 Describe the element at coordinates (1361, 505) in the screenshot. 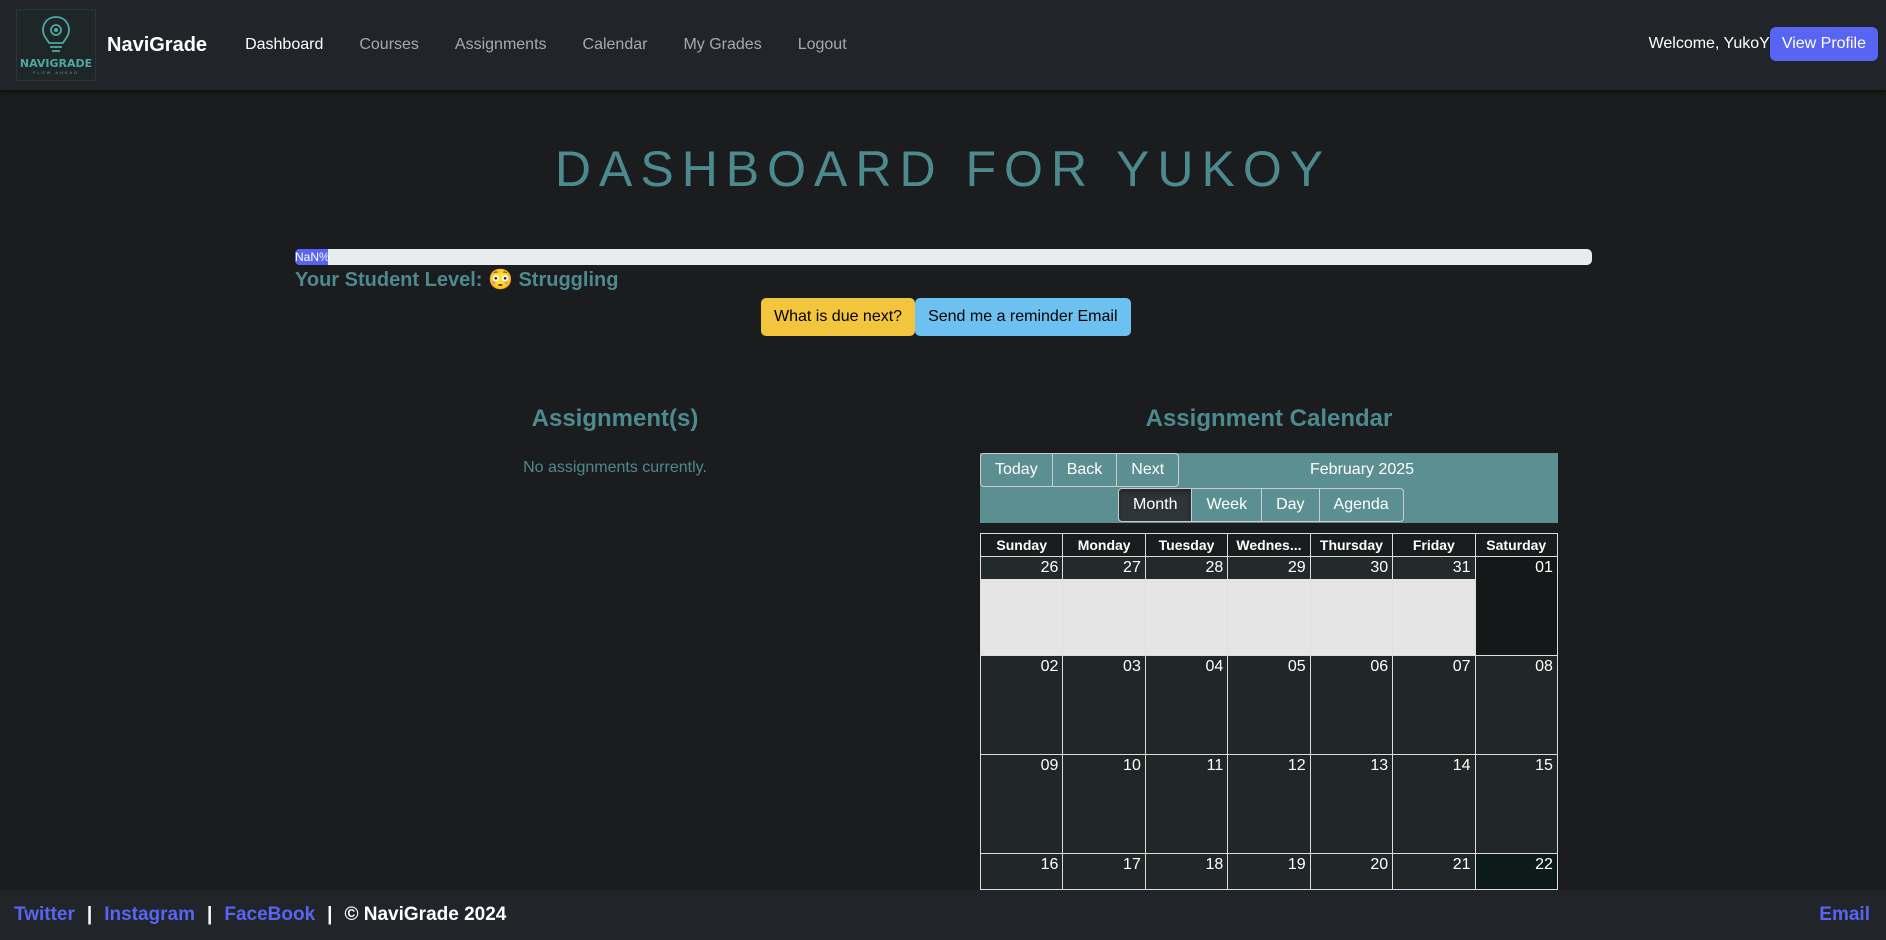

I see `view-agenda-button: Agenda` at that location.